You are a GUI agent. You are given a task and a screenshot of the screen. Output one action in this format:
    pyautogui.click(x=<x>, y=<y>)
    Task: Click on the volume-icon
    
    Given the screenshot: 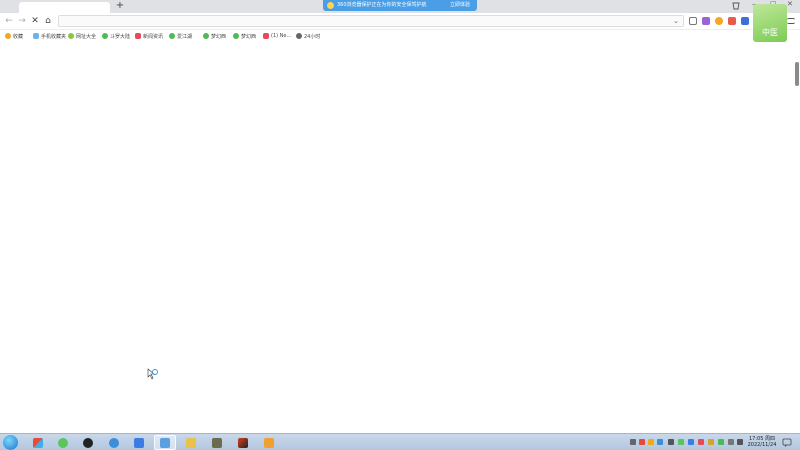 What is the action you would take?
    pyautogui.click(x=740, y=442)
    